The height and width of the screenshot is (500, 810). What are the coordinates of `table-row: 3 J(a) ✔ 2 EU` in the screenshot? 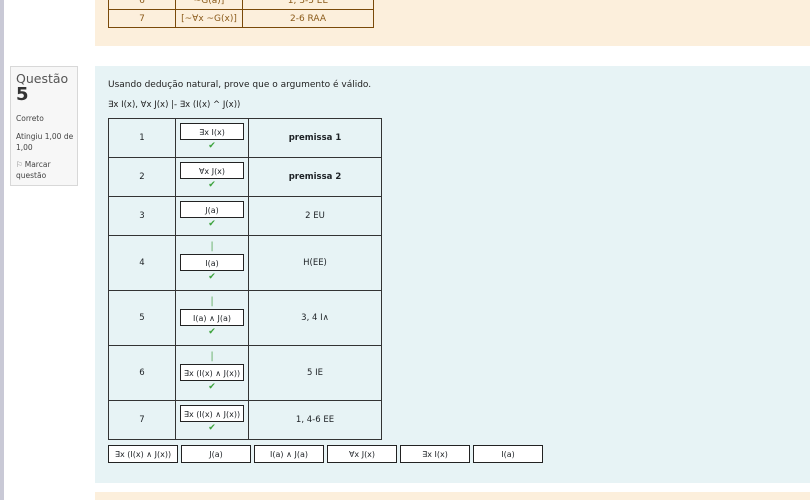 It's located at (245, 216).